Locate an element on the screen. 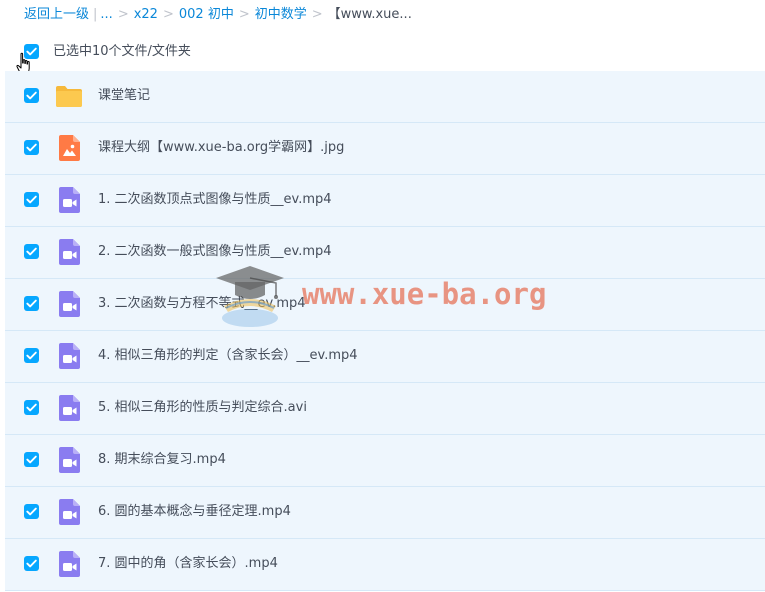 Image resolution: width=765 pixels, height=592 pixels. file-name: 2. 二次函数一般式图像与性质__ev.mp4 is located at coordinates (215, 252).